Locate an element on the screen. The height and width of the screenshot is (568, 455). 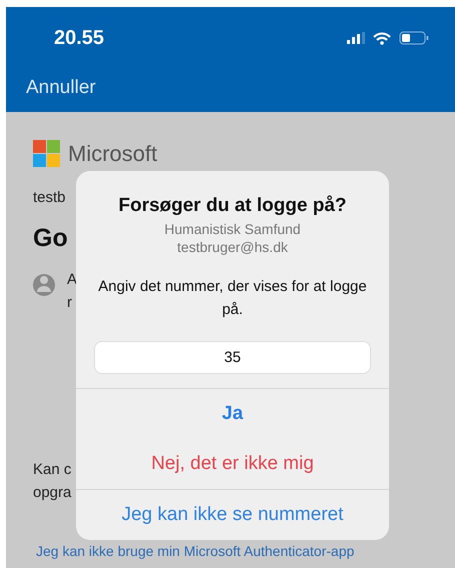
account-email: testbruger@hs.dk is located at coordinates (232, 247).